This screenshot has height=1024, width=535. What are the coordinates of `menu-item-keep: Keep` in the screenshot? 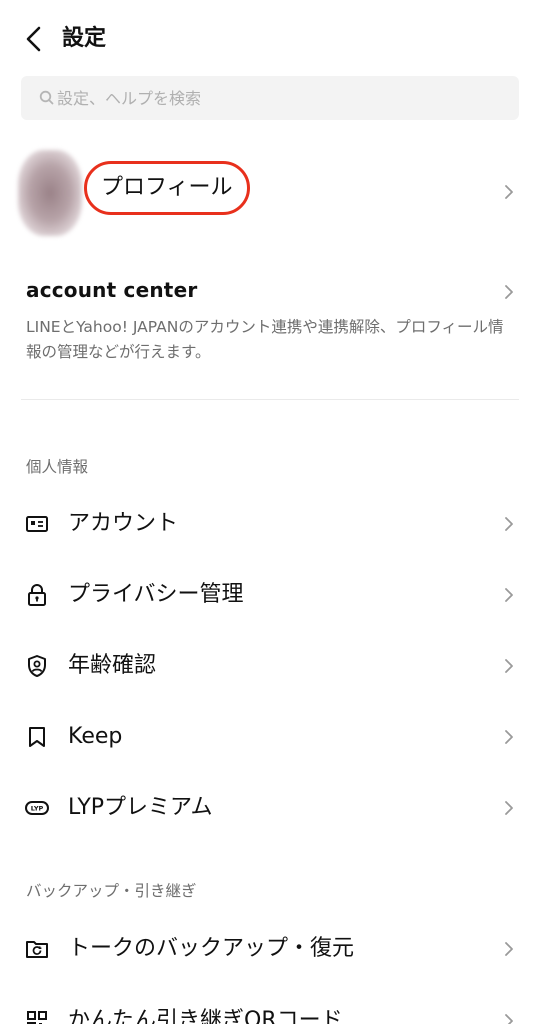 It's located at (267, 737).